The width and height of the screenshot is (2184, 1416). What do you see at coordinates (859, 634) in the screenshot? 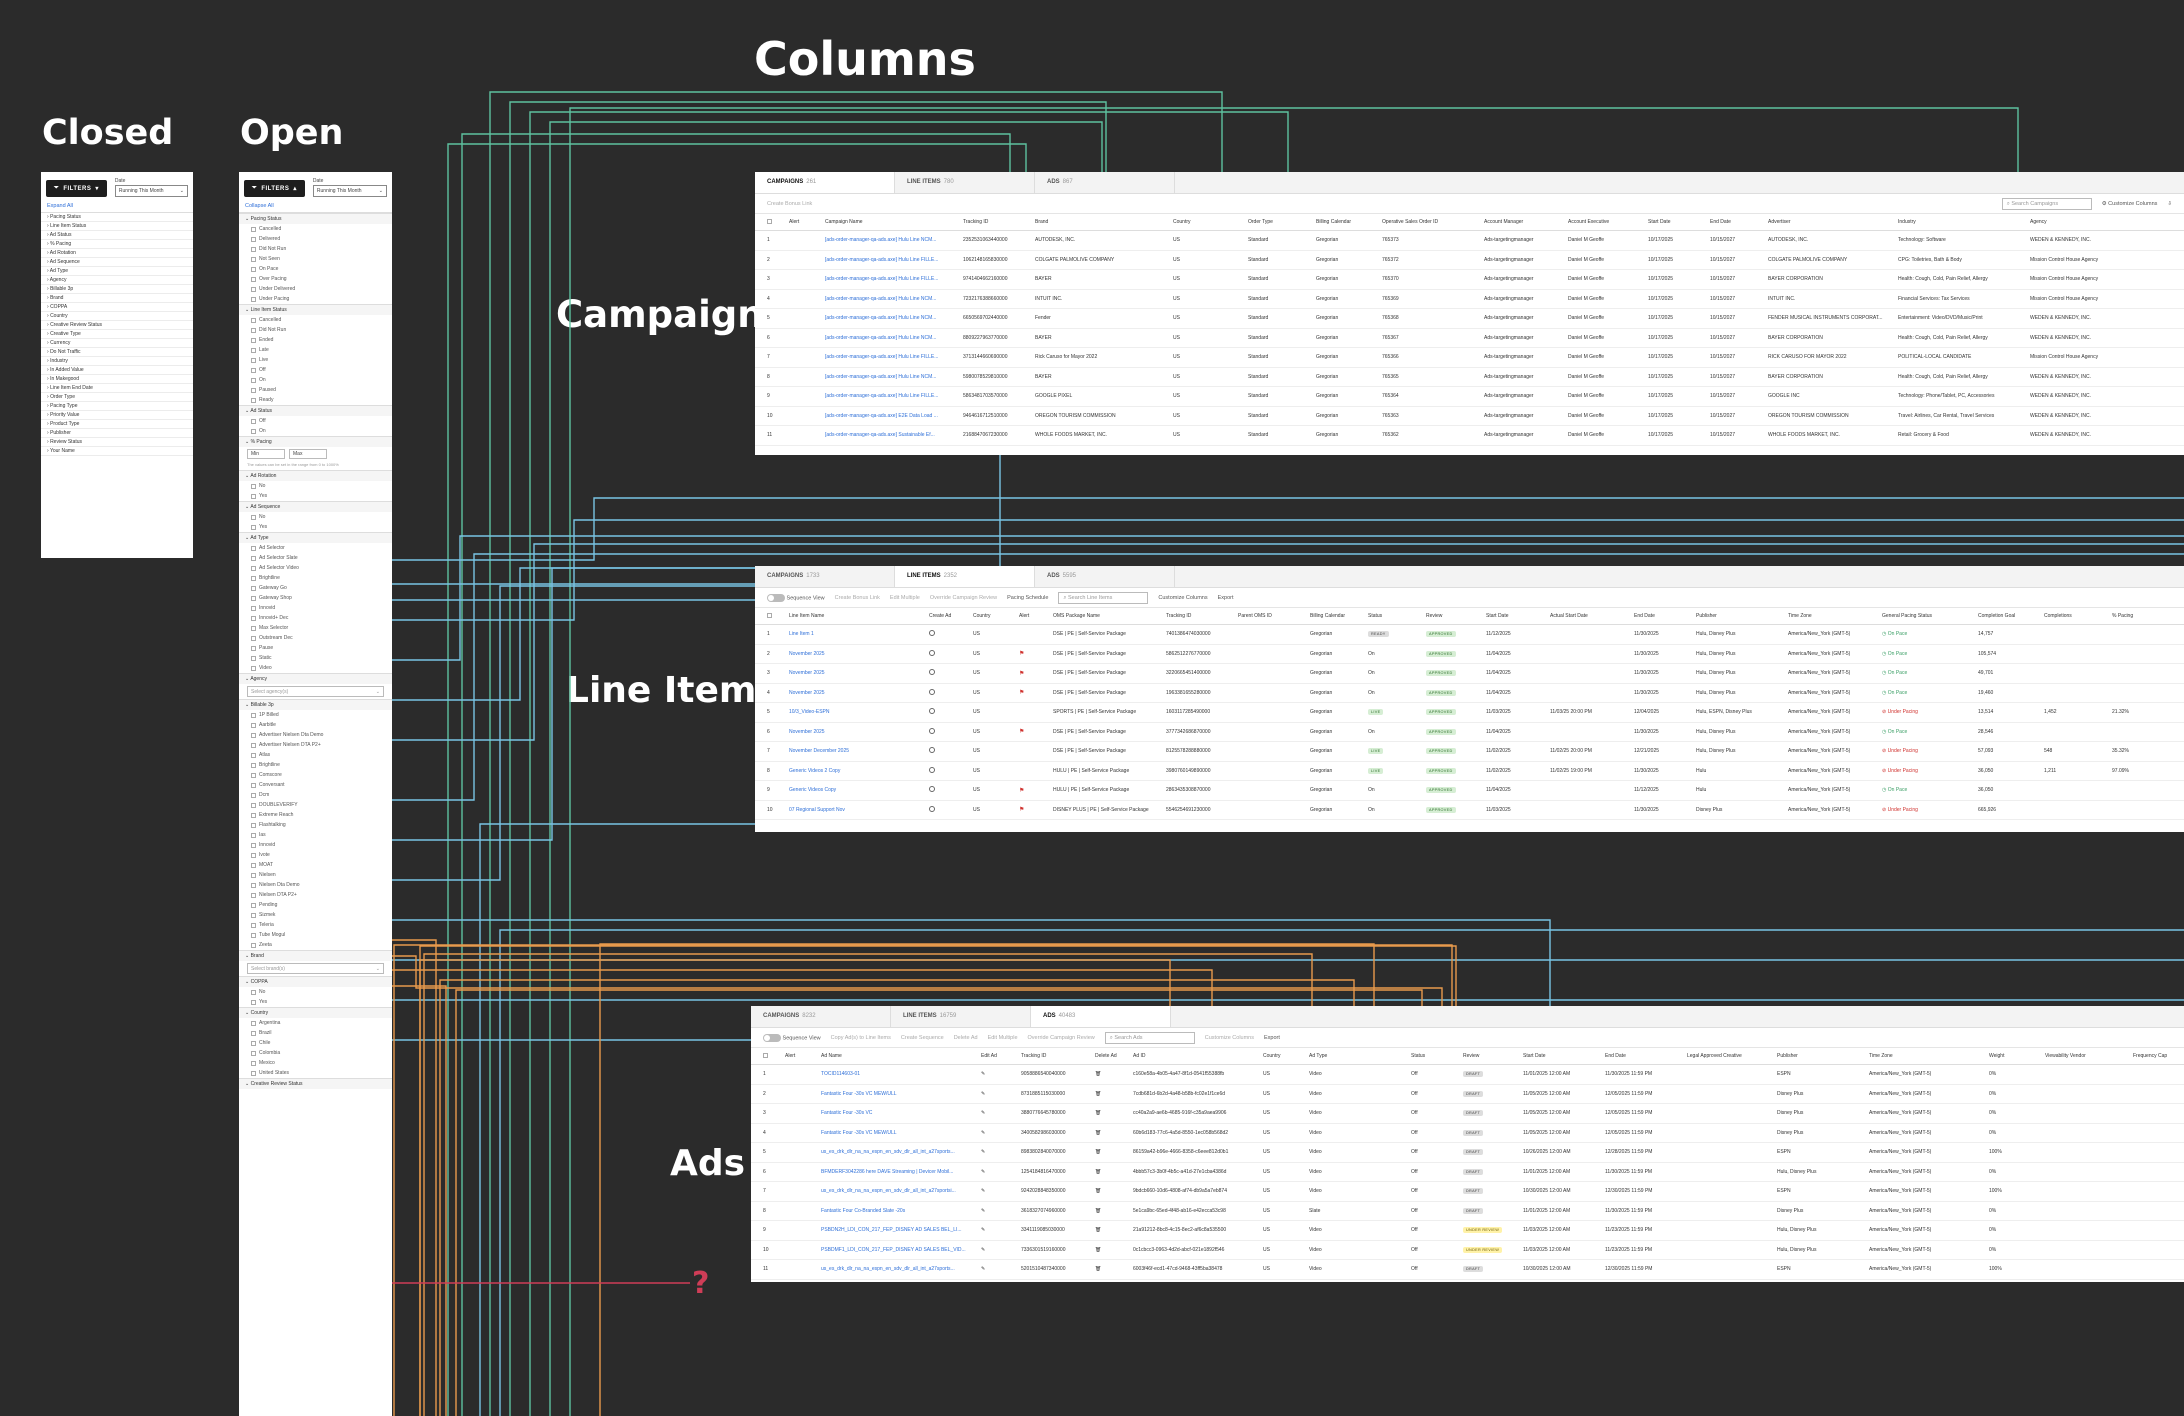
I see `line-item-name-link: Line Item 1` at bounding box center [859, 634].